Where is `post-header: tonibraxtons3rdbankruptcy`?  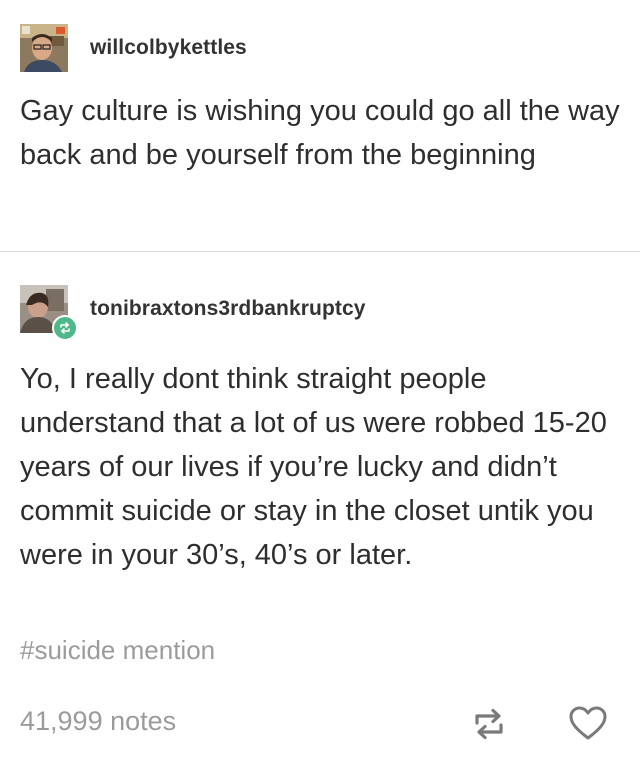
post-header: tonibraxtons3rdbankruptcy is located at coordinates (193, 313).